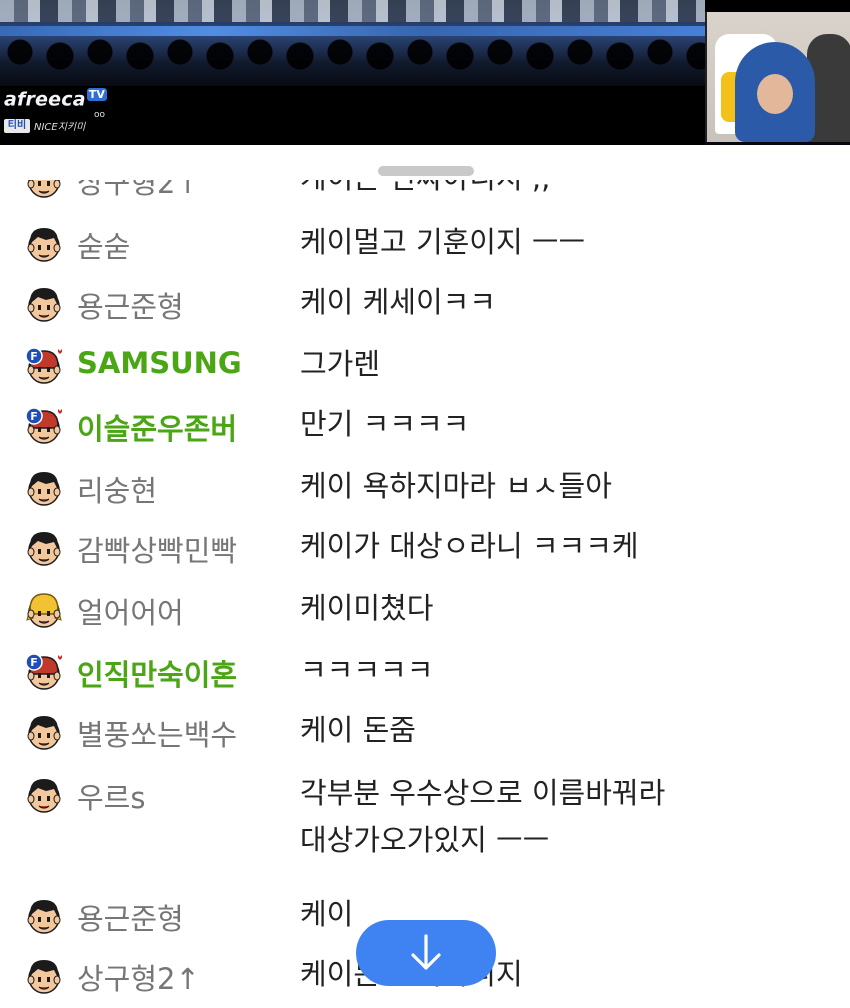 Image resolution: width=850 pixels, height=1008 pixels. Describe the element at coordinates (44, 610) in the screenshot. I see `girl-avatar-icon` at that location.